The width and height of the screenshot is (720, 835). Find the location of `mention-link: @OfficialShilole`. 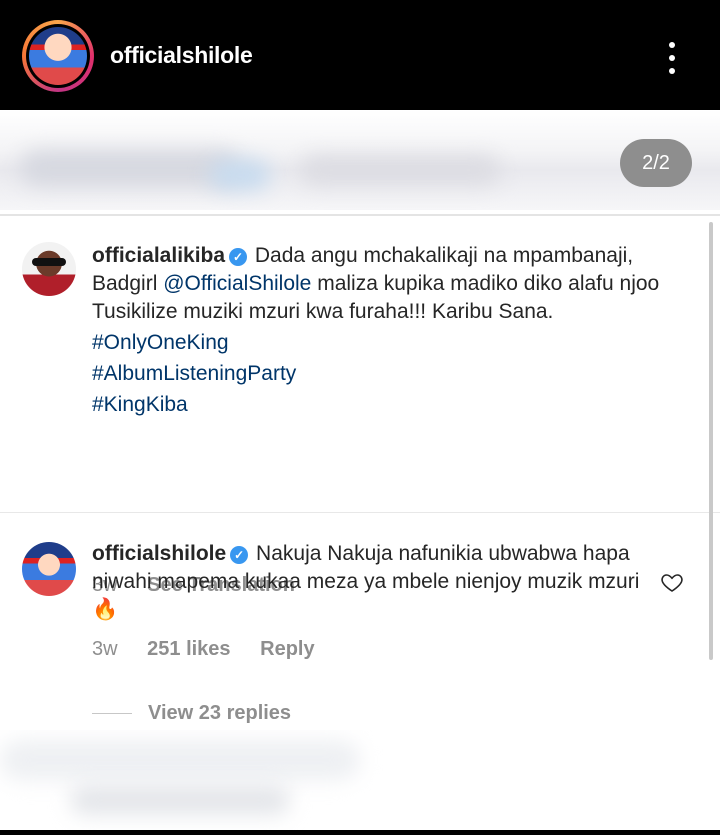

mention-link: @OfficialShilole is located at coordinates (237, 283).